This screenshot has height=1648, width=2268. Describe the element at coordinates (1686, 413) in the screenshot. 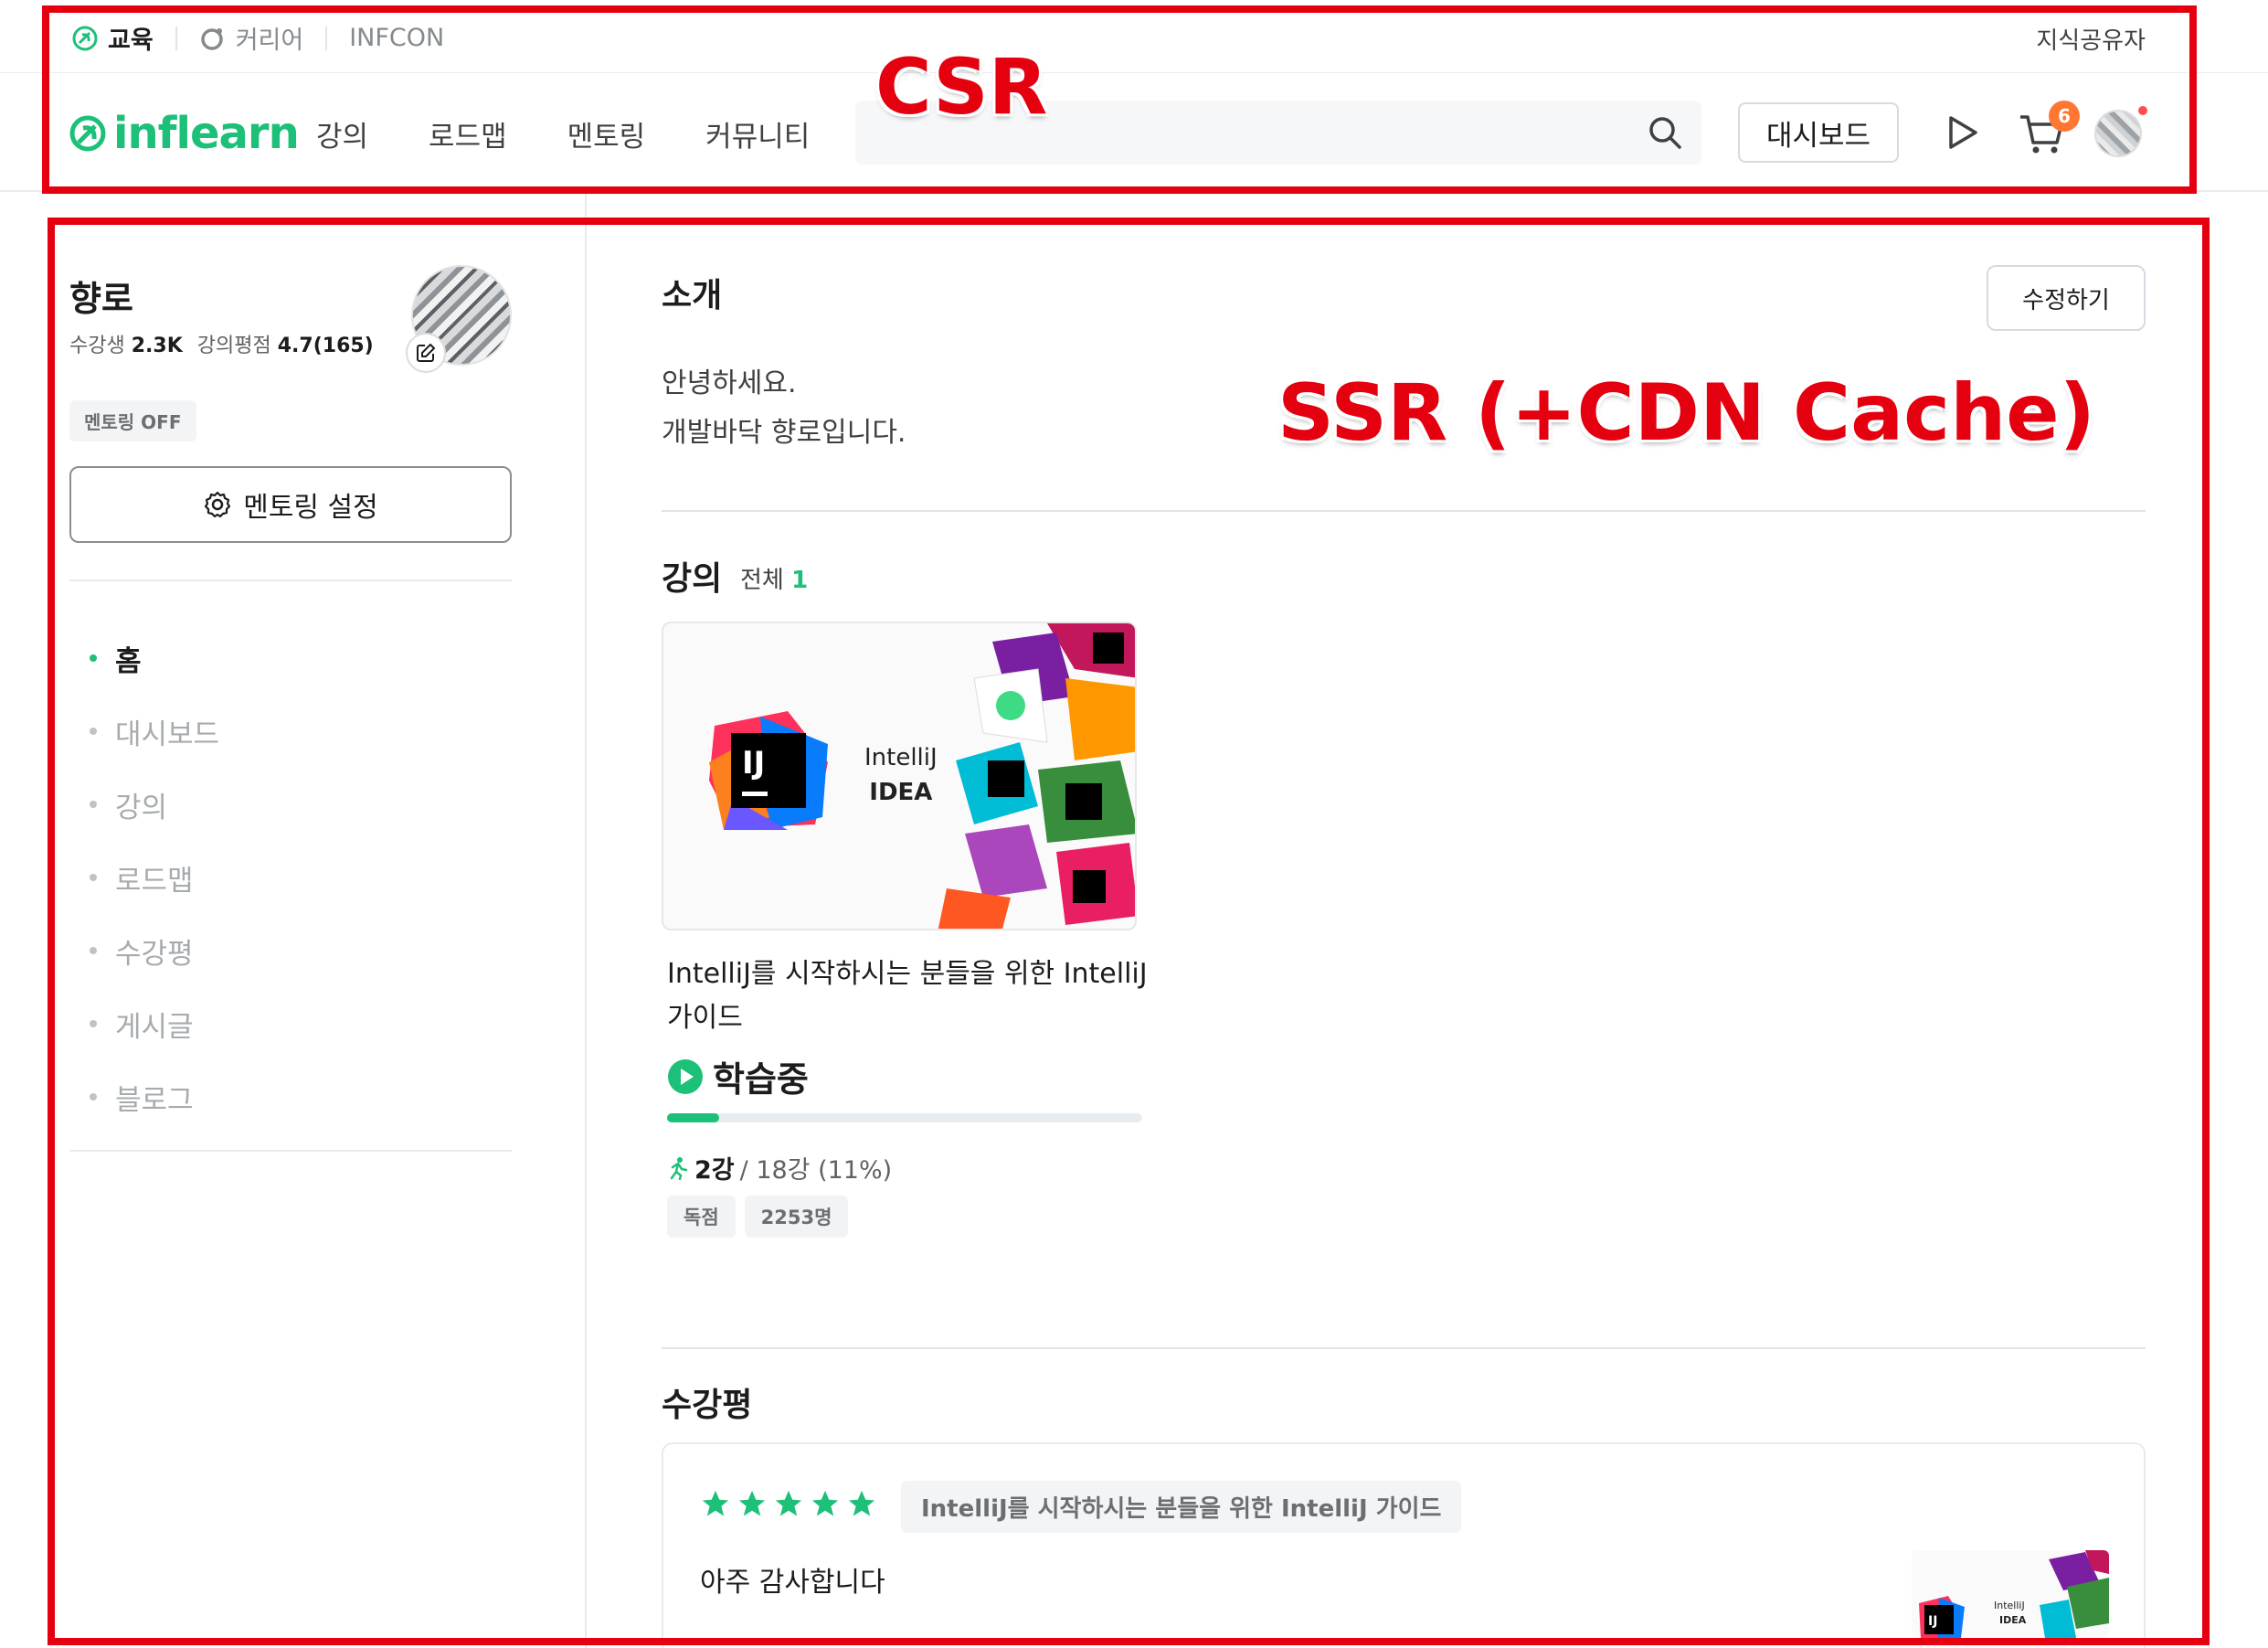

I see `ssr-label: SSR (+CDN Cache)` at that location.